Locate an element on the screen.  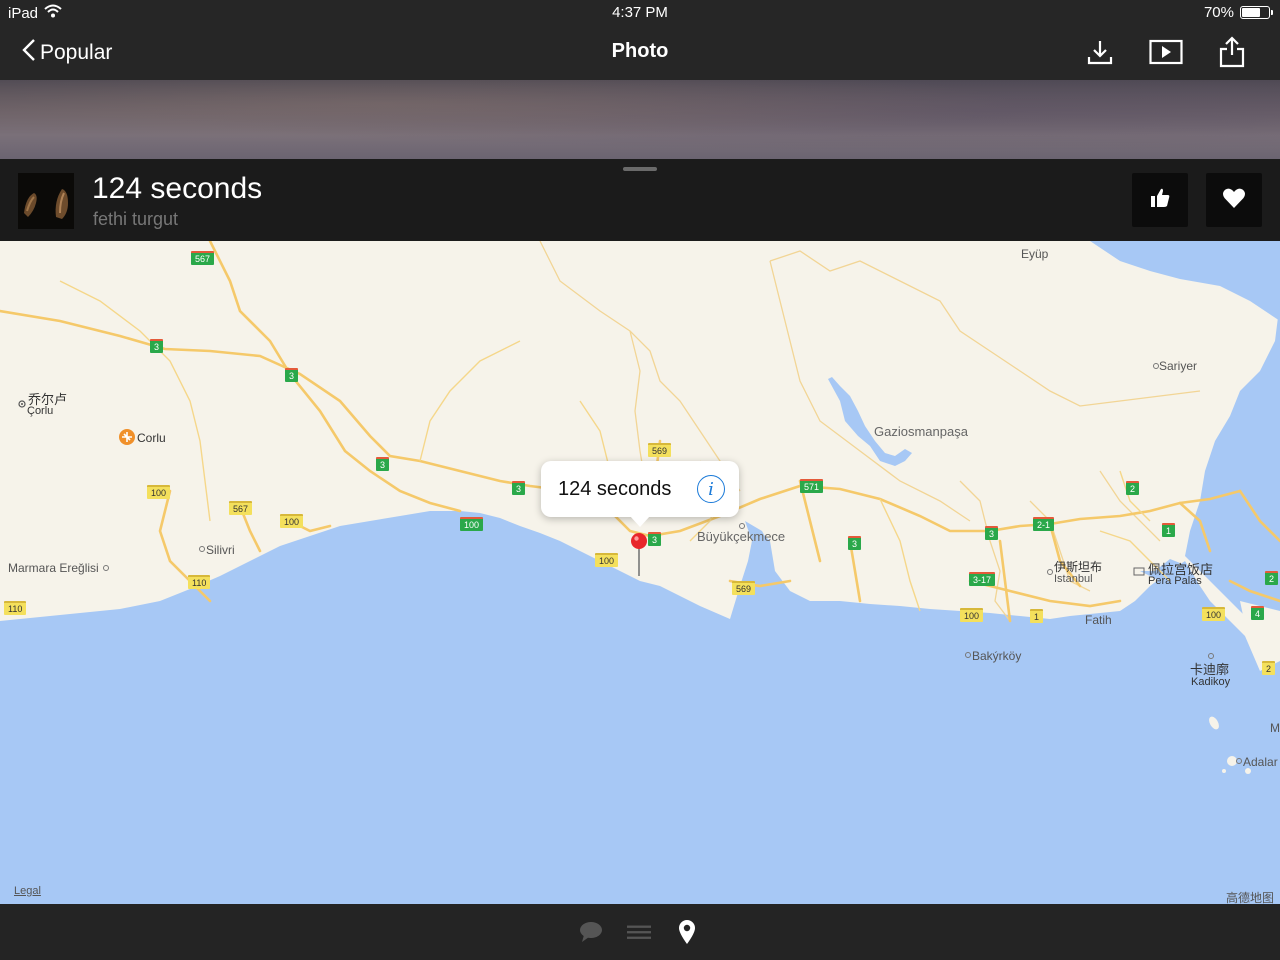
like-button is located at coordinates (1160, 200).